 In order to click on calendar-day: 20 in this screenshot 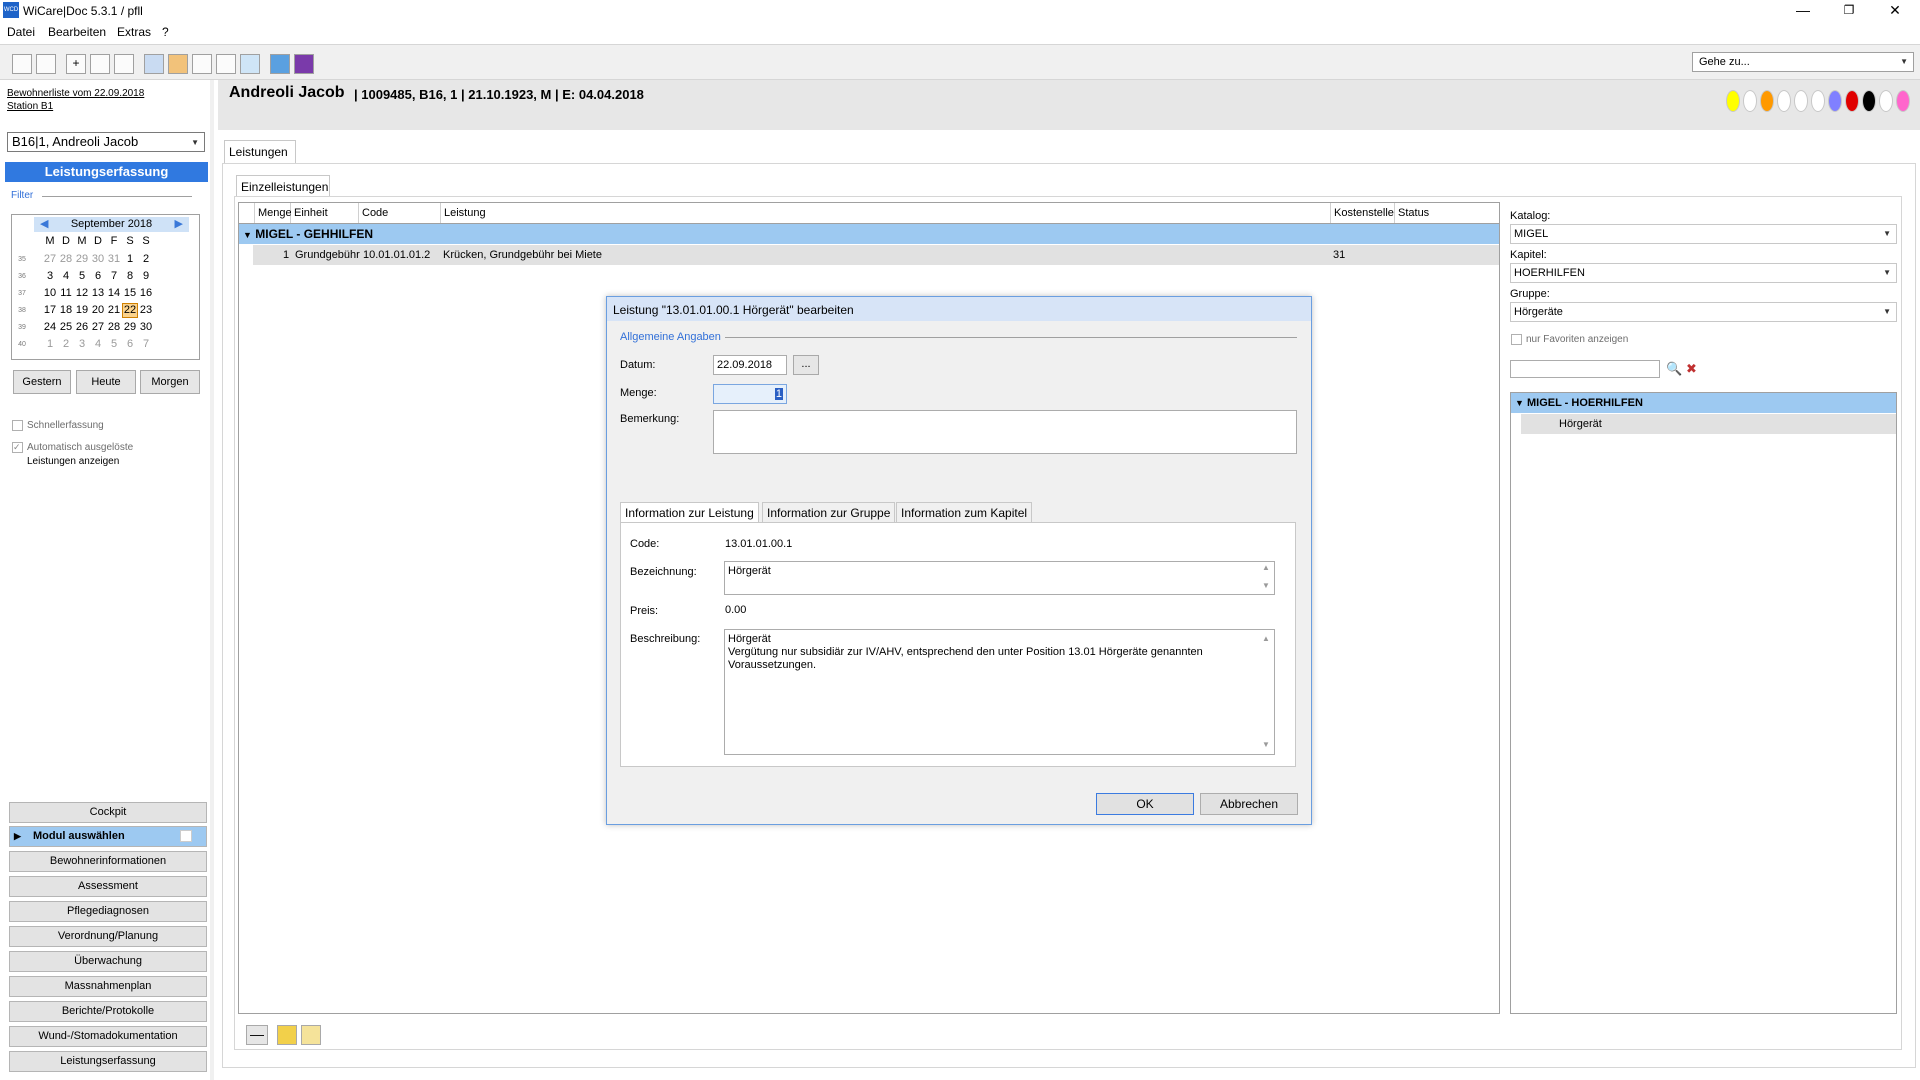, I will do `click(98, 310)`.